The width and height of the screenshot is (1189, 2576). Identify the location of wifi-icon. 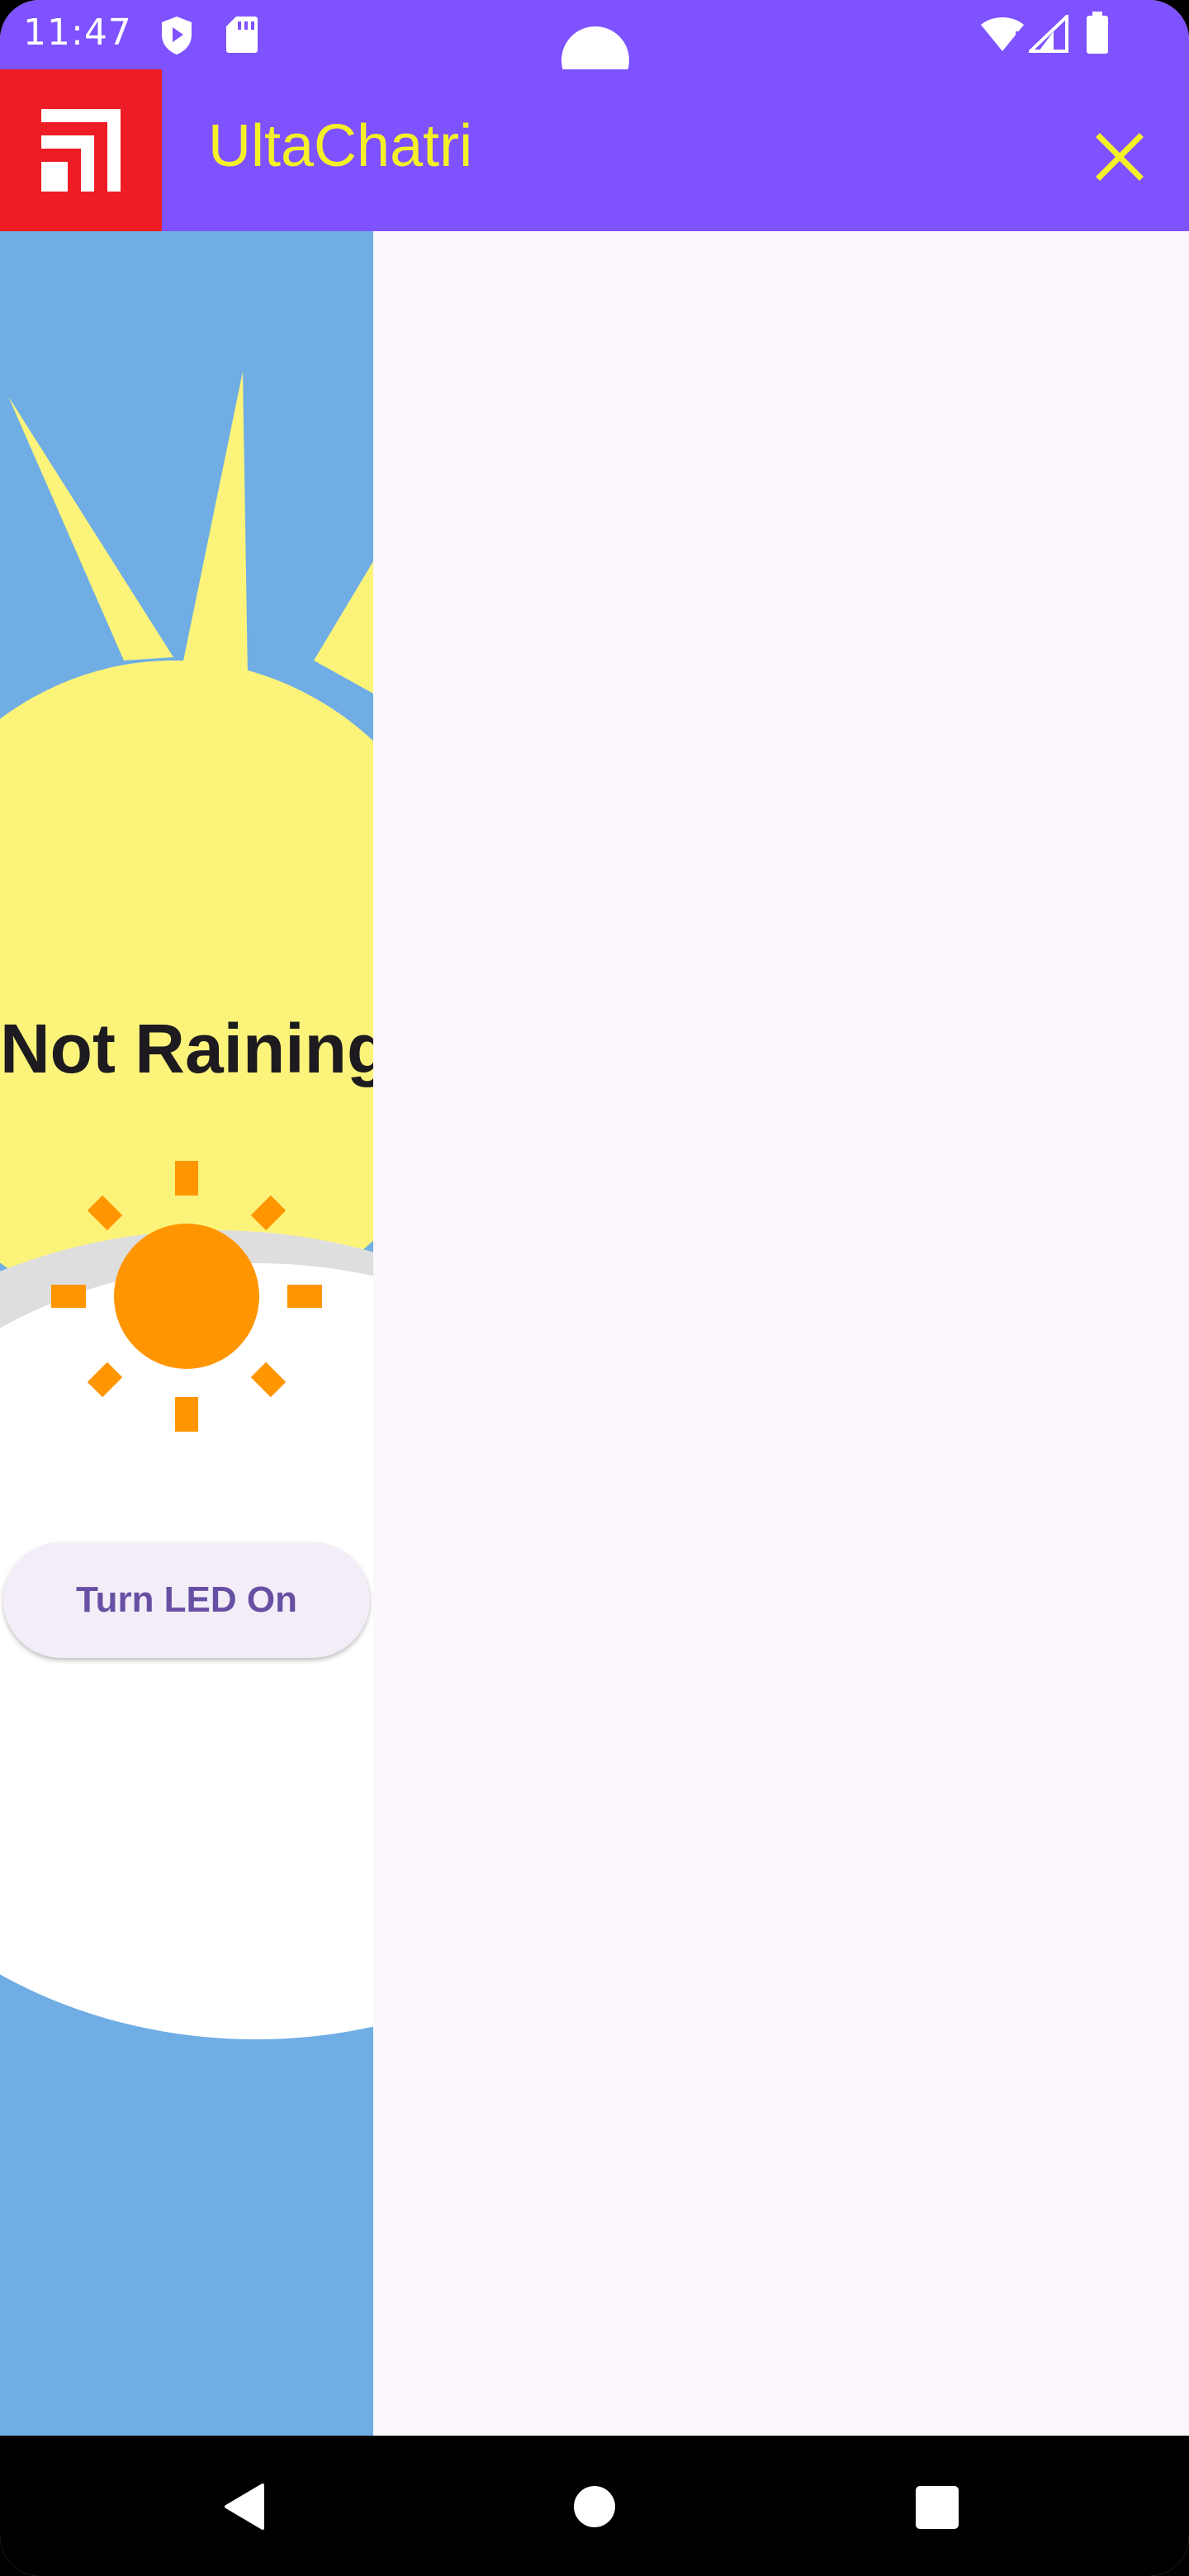
(1002, 34).